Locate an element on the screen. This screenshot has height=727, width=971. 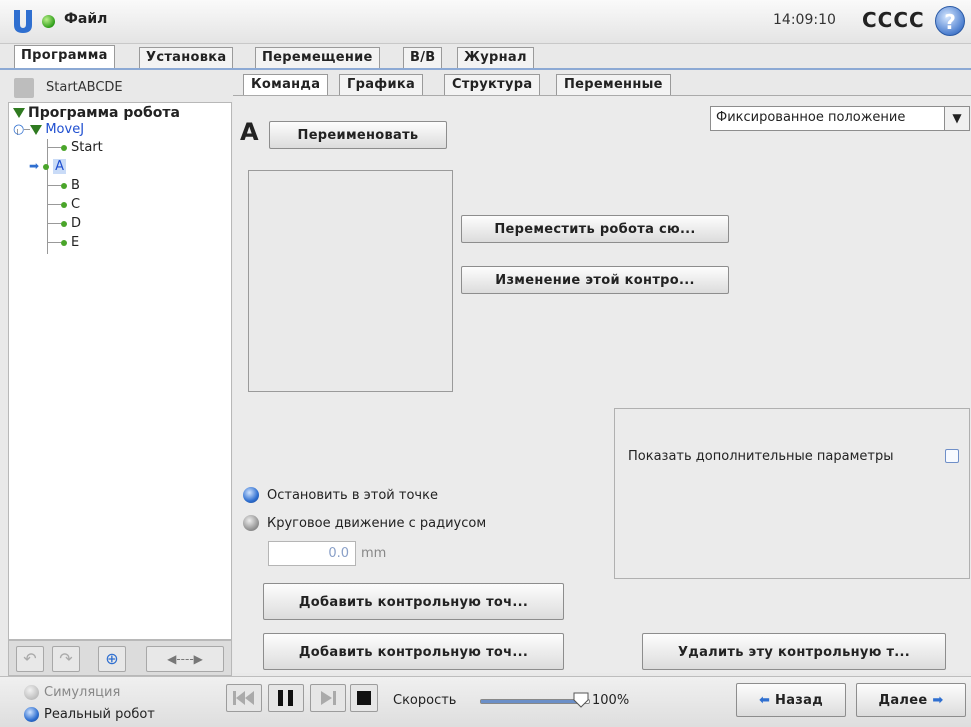
tree-movej: ○ MoveJ is located at coordinates (48, 129).